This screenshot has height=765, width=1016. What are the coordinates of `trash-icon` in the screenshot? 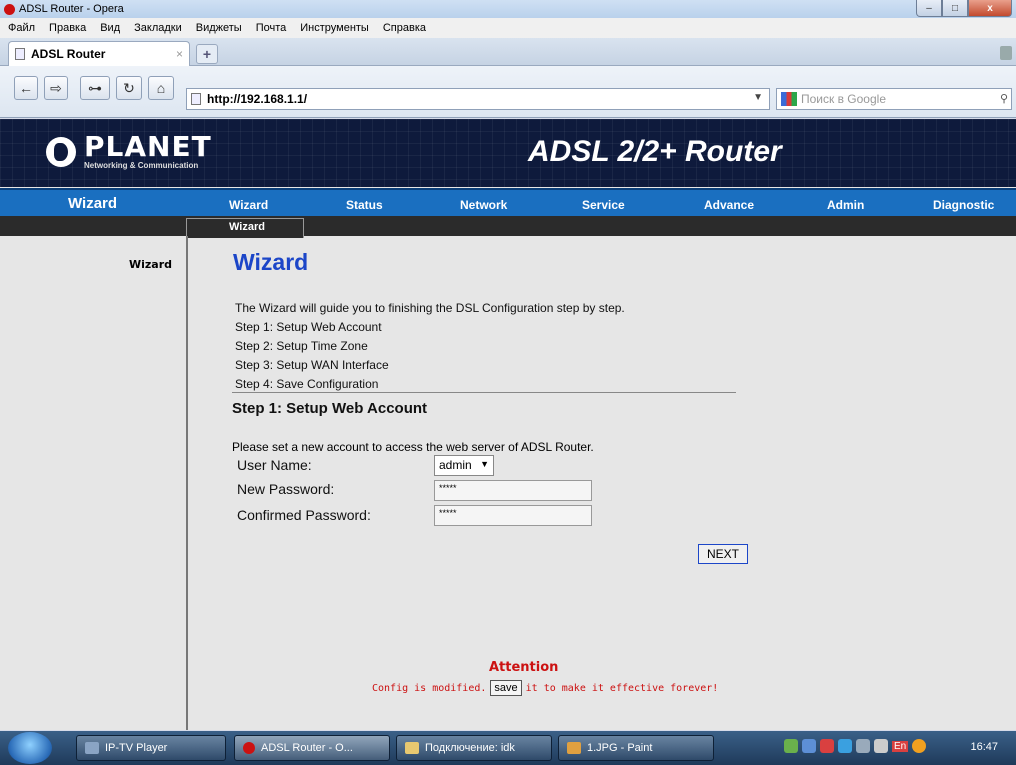 It's located at (1006, 53).